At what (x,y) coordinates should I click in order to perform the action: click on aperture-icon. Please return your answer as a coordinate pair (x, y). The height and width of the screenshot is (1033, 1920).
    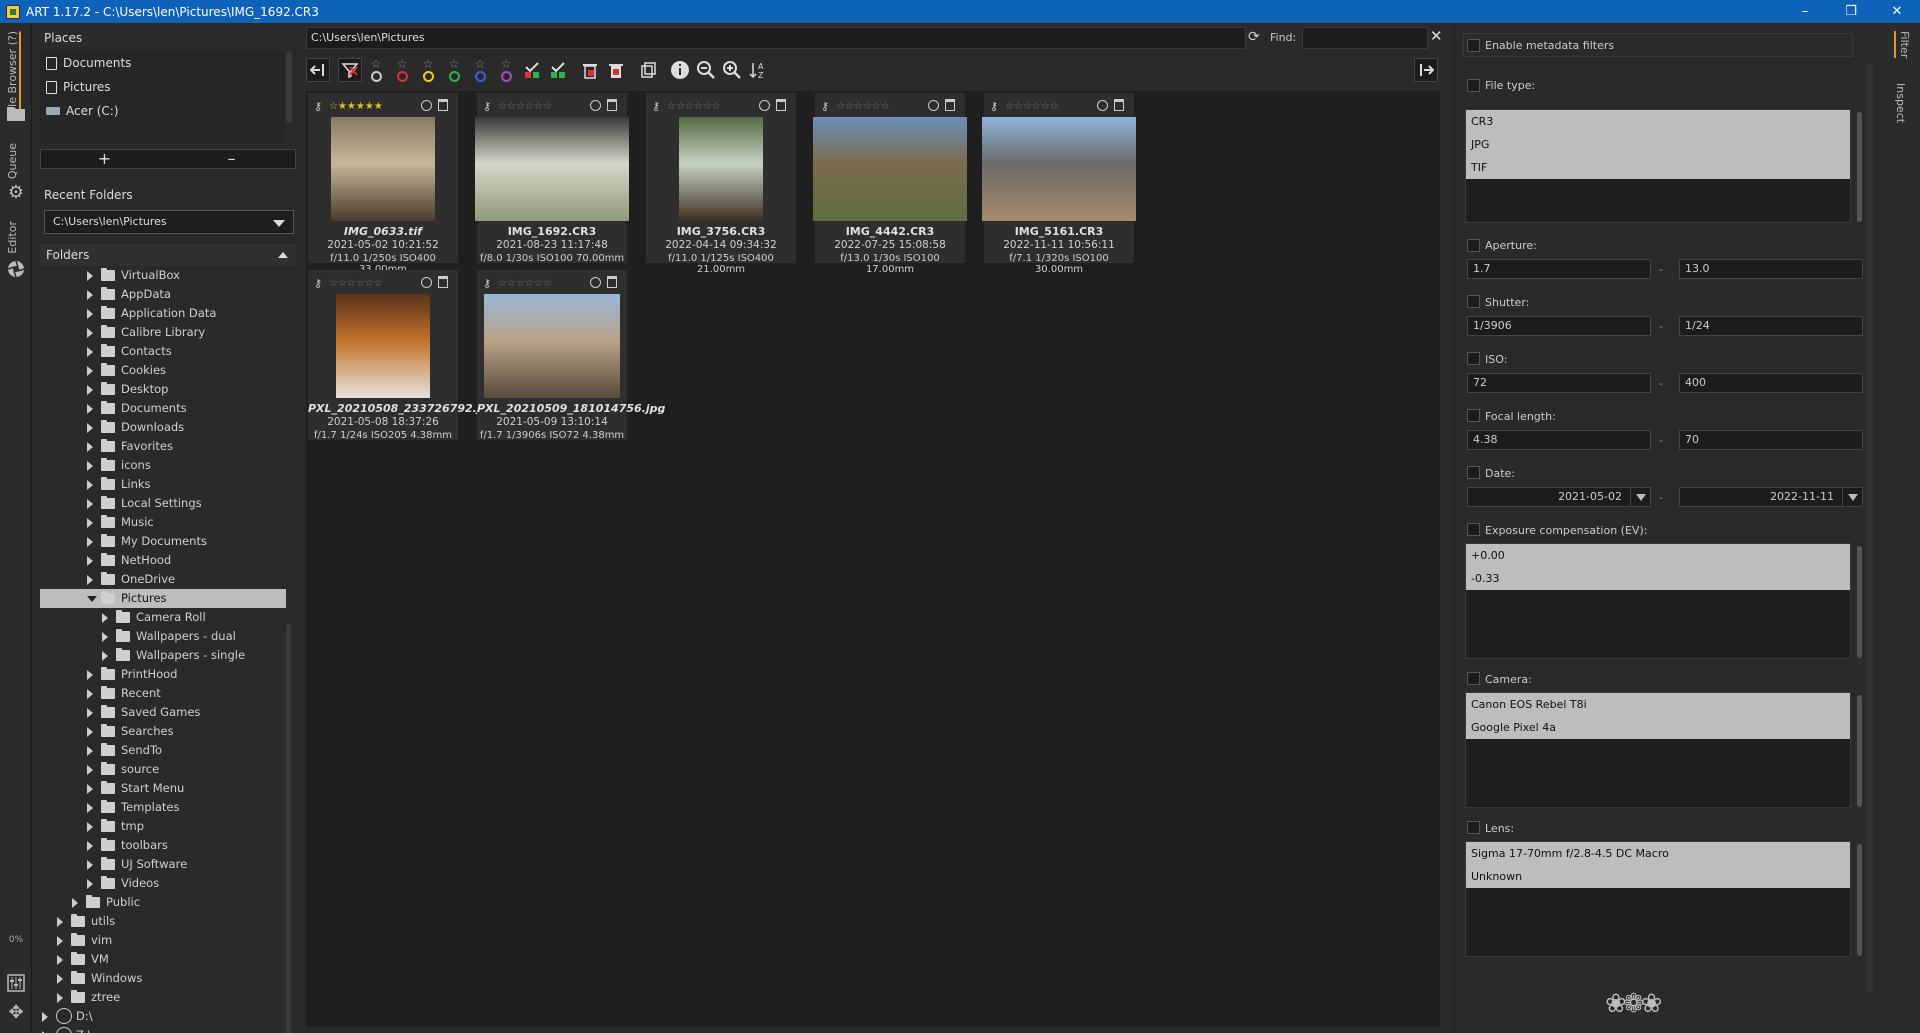
    Looking at the image, I should click on (16, 269).